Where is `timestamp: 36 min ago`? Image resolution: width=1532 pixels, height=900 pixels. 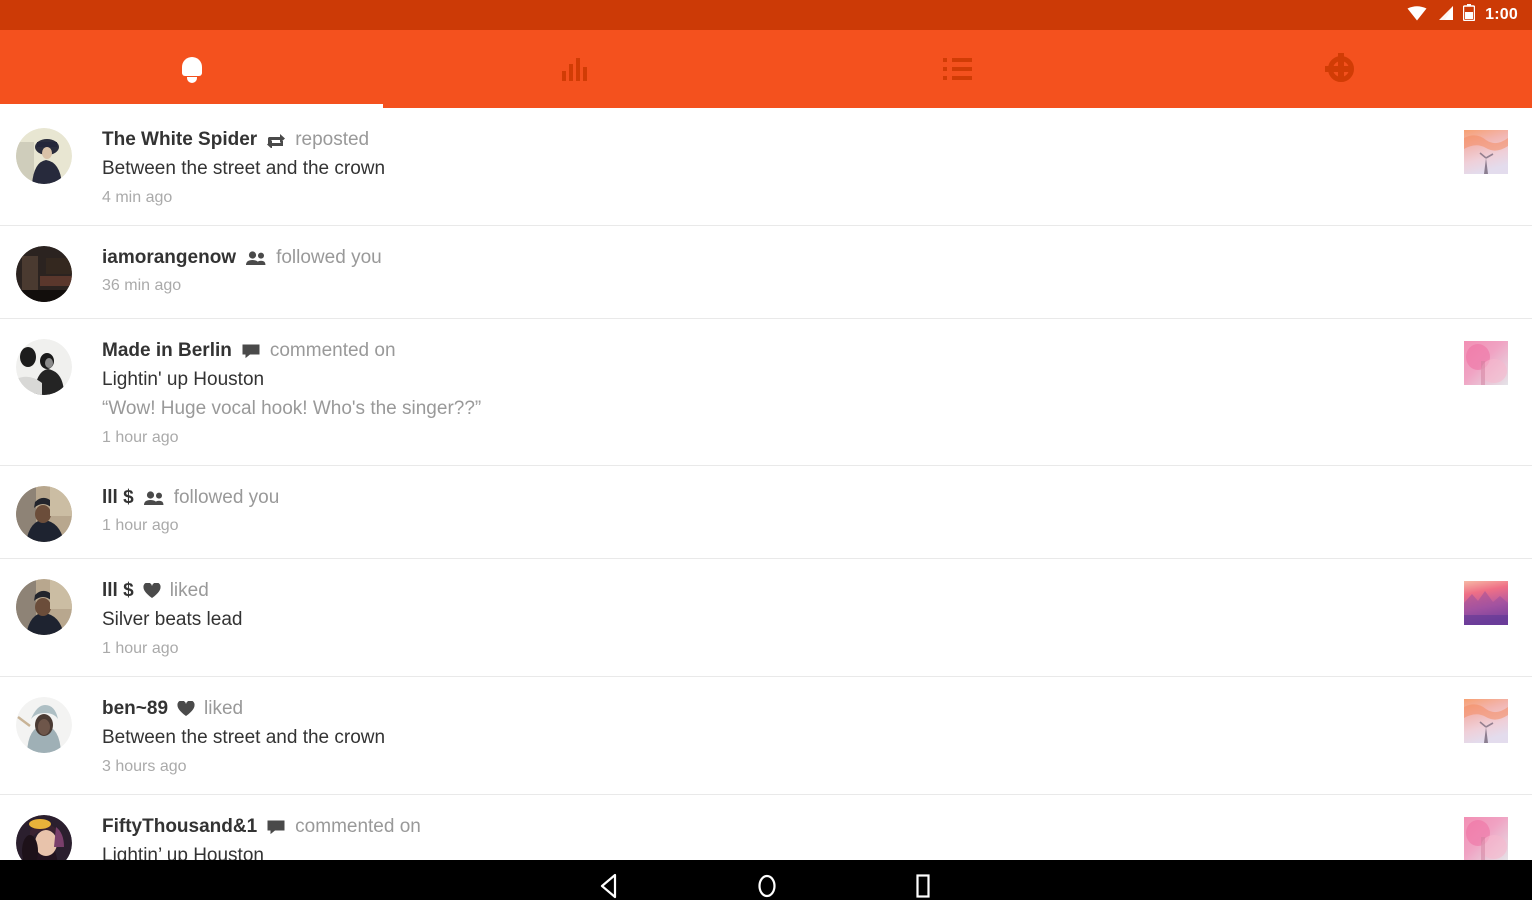
timestamp: 36 min ago is located at coordinates (142, 285).